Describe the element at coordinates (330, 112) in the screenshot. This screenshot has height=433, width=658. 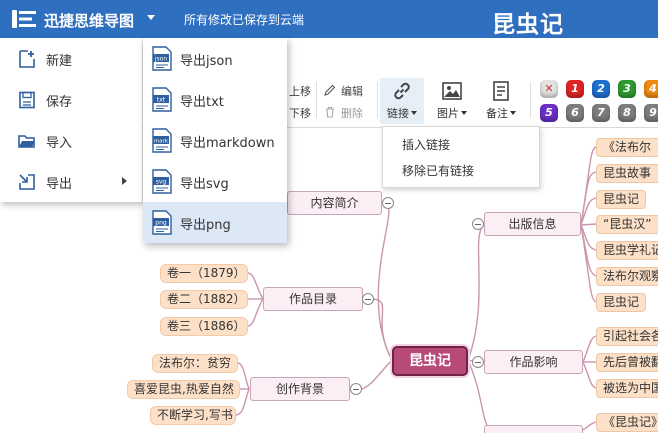
I see `trash-icon` at that location.